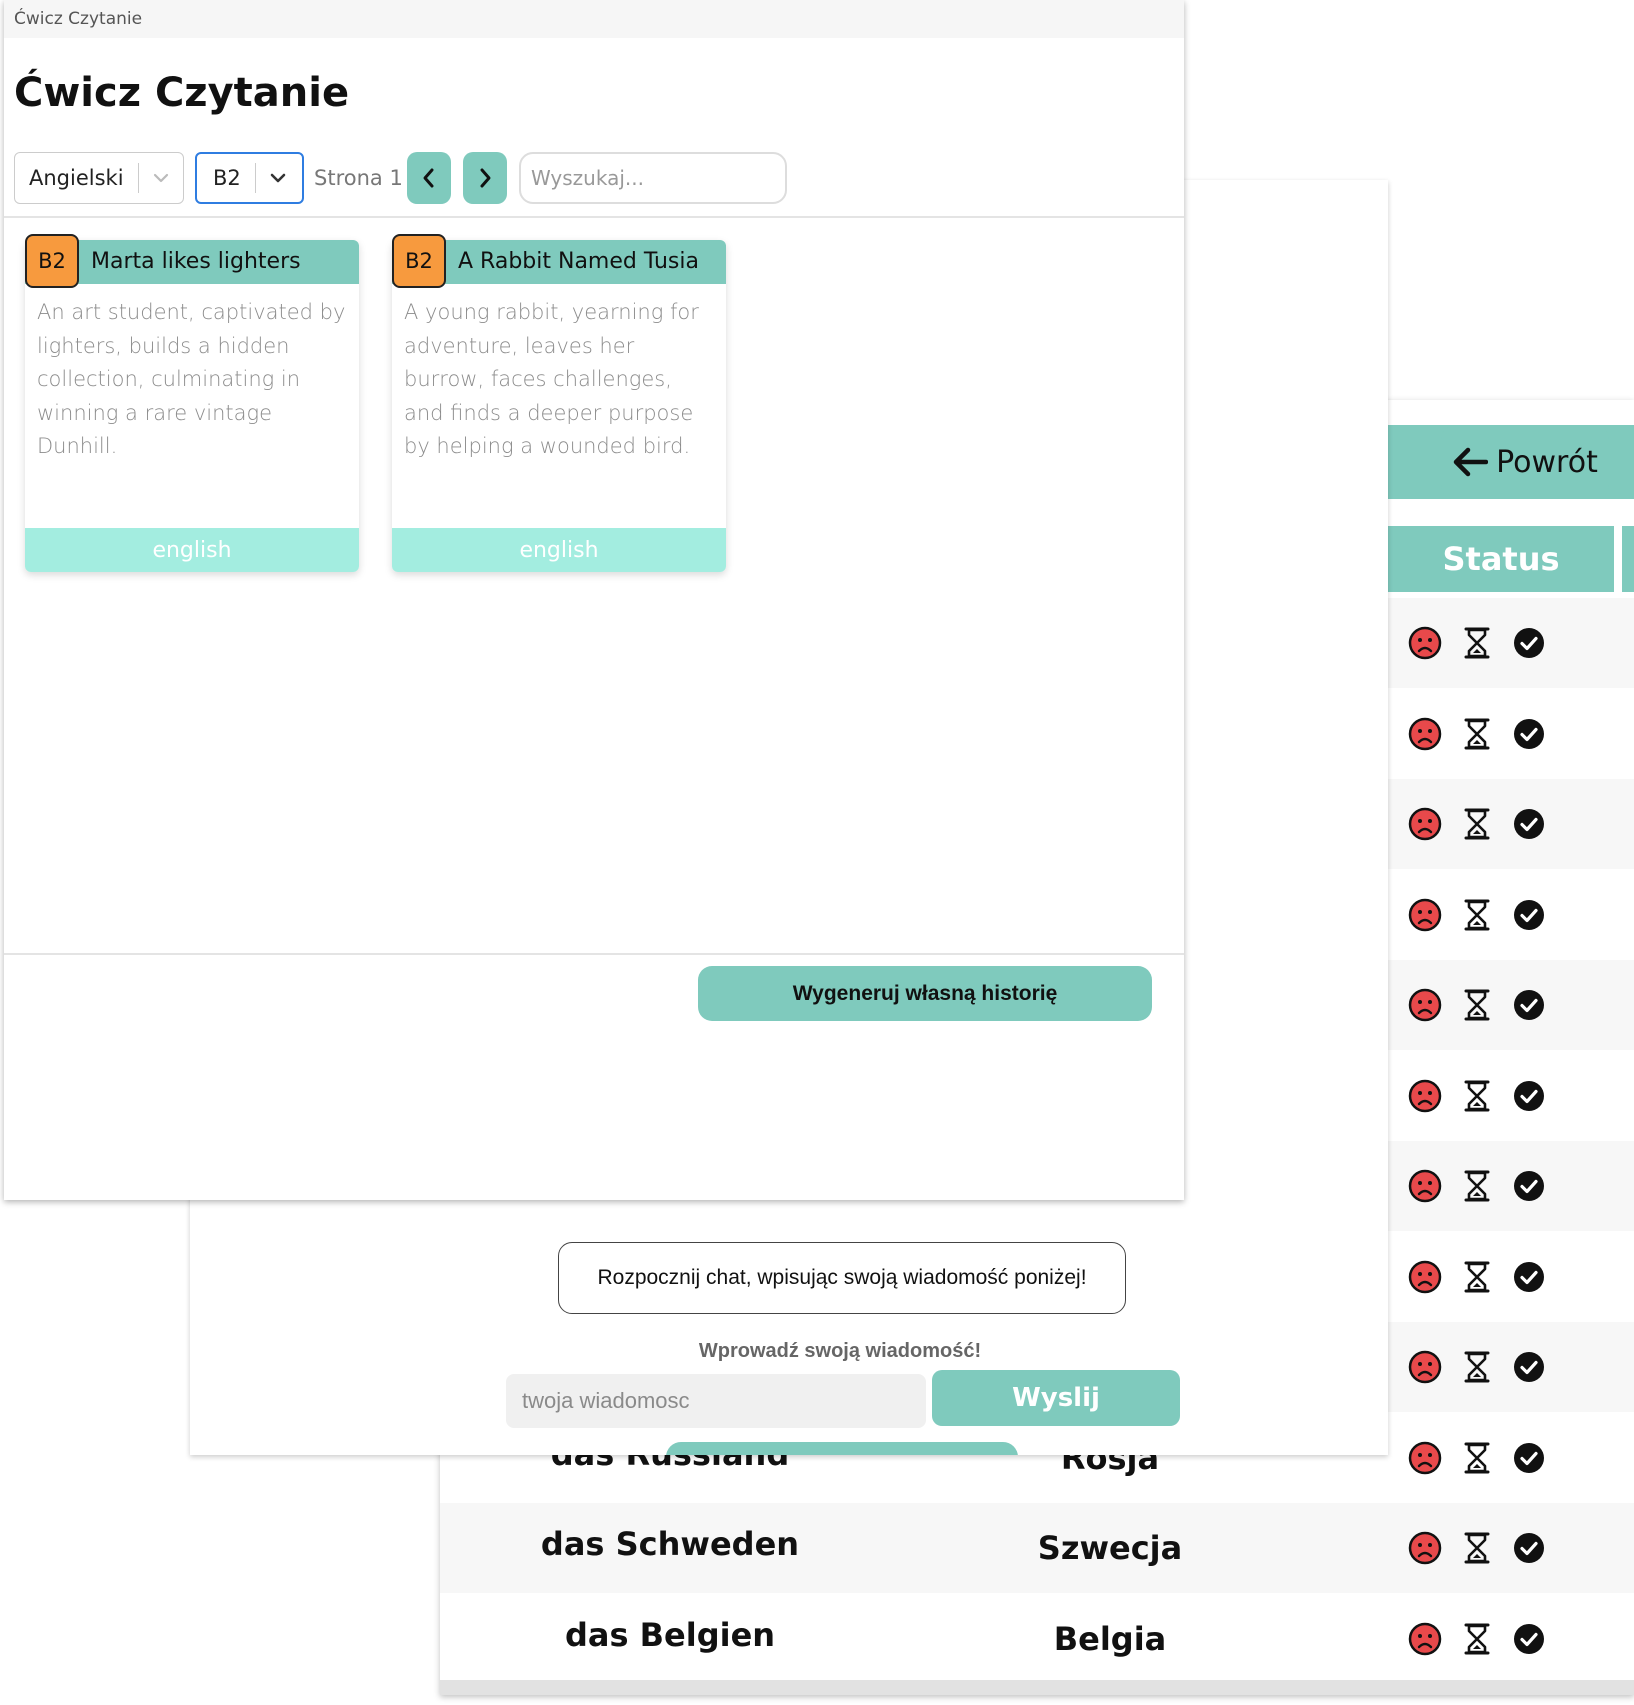  Describe the element at coordinates (249, 178) in the screenshot. I see `level-select: B2` at that location.